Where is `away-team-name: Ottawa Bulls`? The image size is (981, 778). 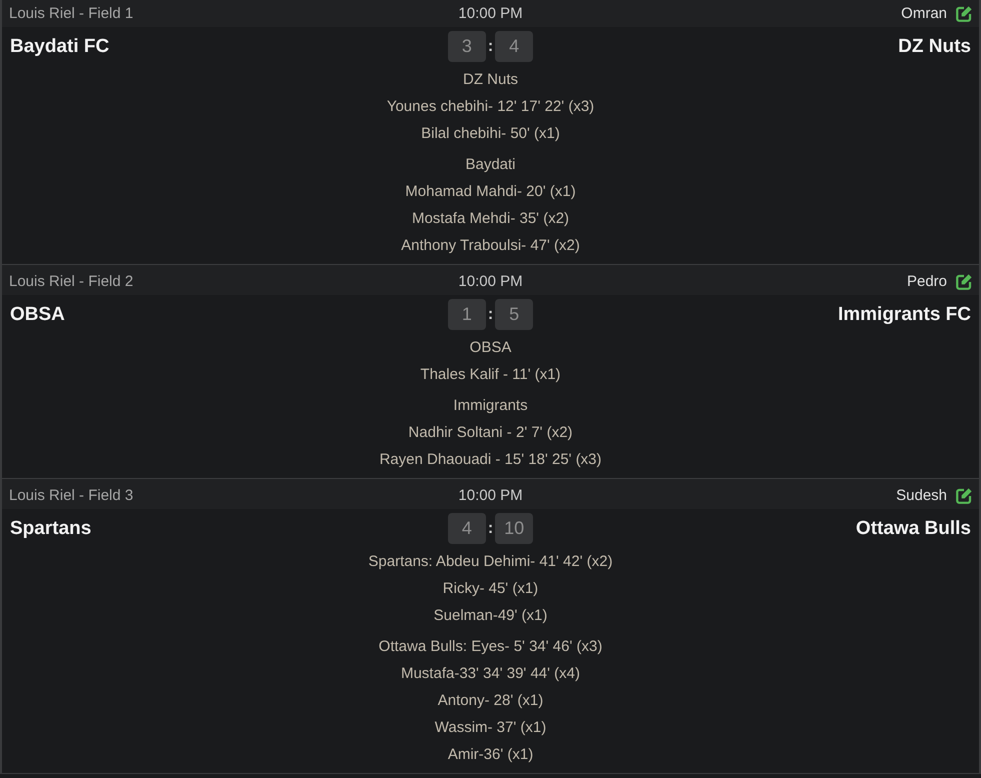 away-team-name: Ottawa Bulls is located at coordinates (913, 529).